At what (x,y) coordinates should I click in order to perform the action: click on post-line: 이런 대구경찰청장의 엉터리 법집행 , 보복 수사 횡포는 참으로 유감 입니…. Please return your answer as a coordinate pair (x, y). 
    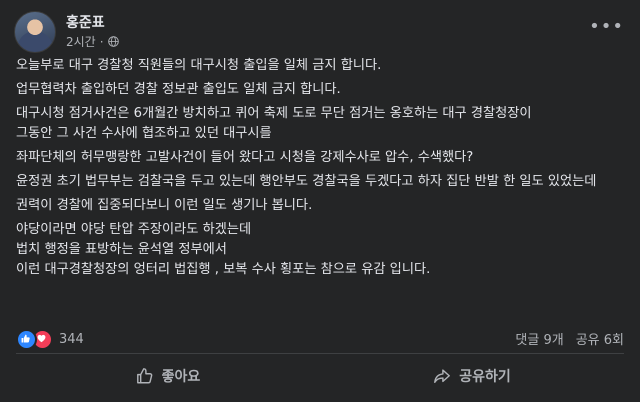
    Looking at the image, I should click on (223, 269).